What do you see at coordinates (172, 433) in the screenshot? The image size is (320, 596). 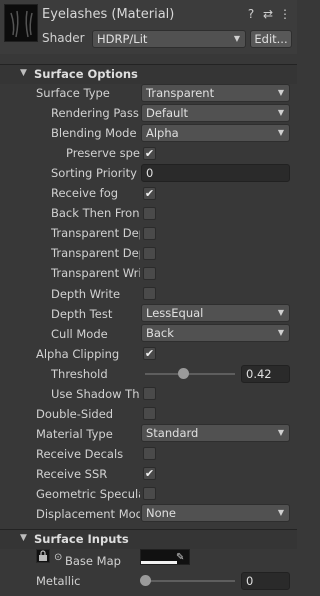 I see `dropdown-value: Standard` at bounding box center [172, 433].